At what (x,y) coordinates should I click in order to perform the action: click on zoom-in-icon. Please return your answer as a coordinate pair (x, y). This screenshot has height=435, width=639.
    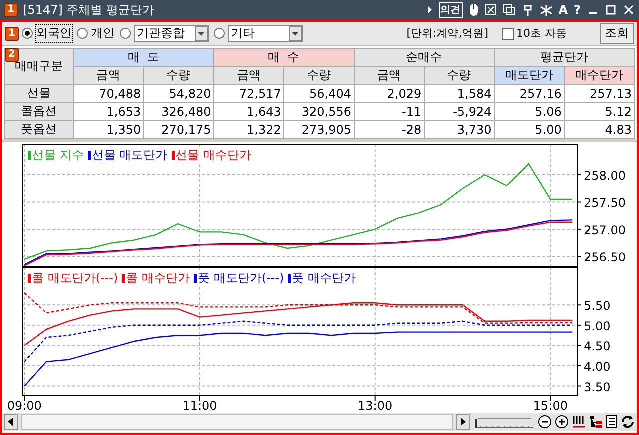
    Looking at the image, I should click on (562, 422).